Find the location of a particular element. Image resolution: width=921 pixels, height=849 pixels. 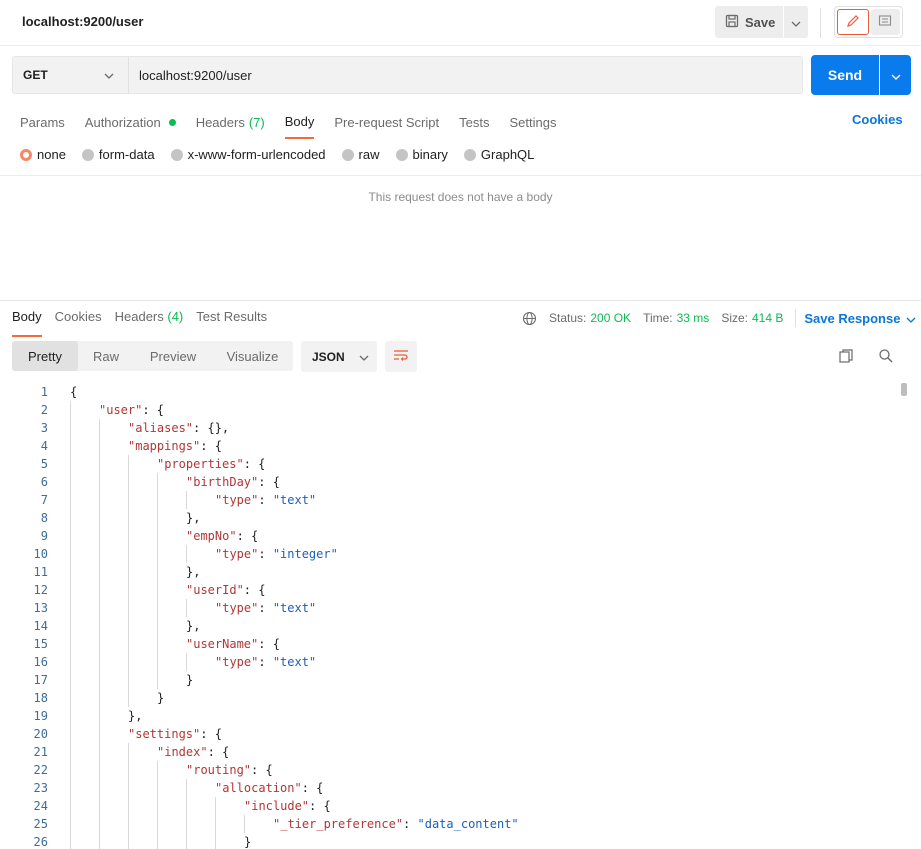

radio-x-www-form-urlencoded: x-www-form-urlencoded is located at coordinates (248, 154).